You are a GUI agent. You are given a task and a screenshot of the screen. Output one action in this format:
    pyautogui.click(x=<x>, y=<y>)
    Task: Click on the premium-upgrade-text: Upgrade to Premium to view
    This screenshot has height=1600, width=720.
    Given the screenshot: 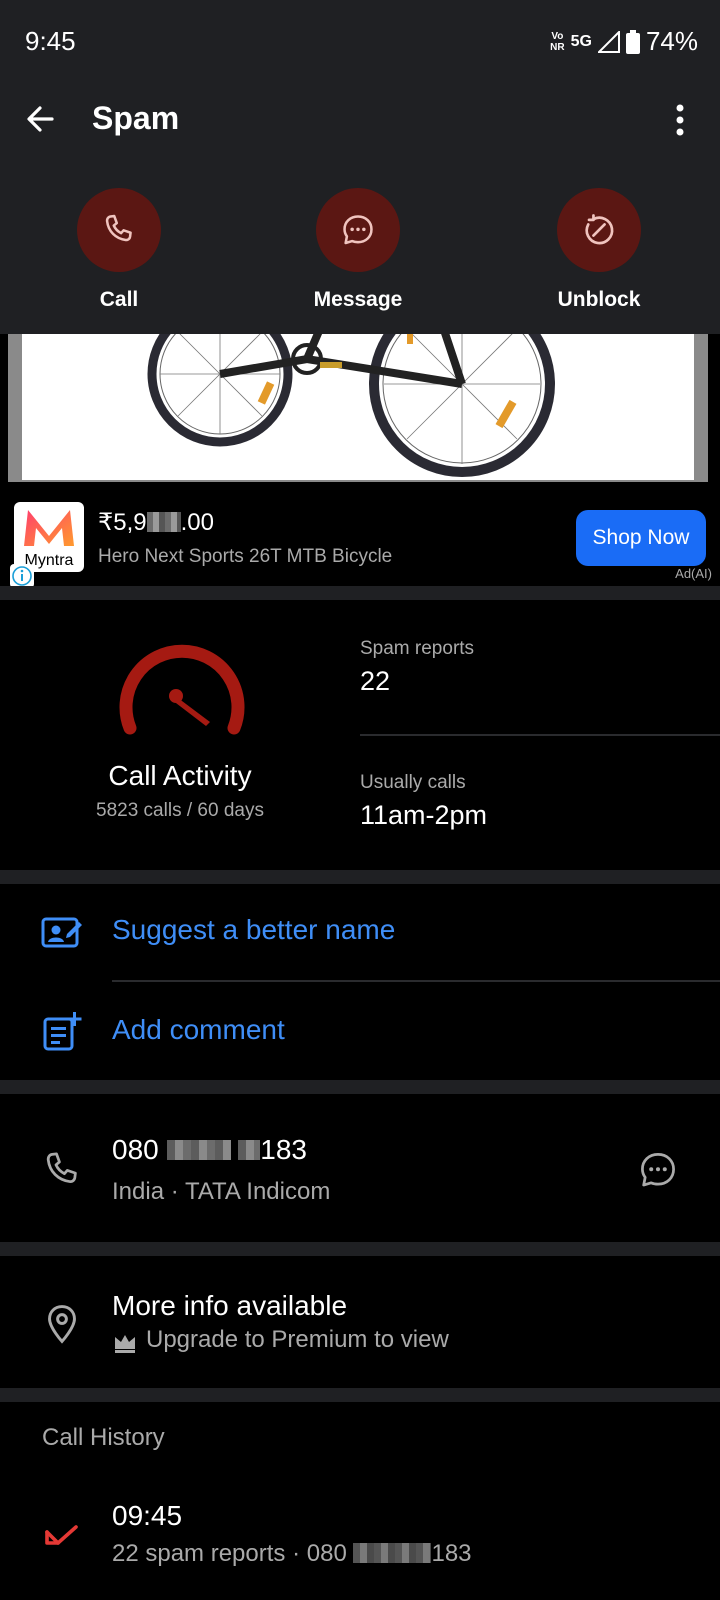 What is the action you would take?
    pyautogui.click(x=297, y=1340)
    